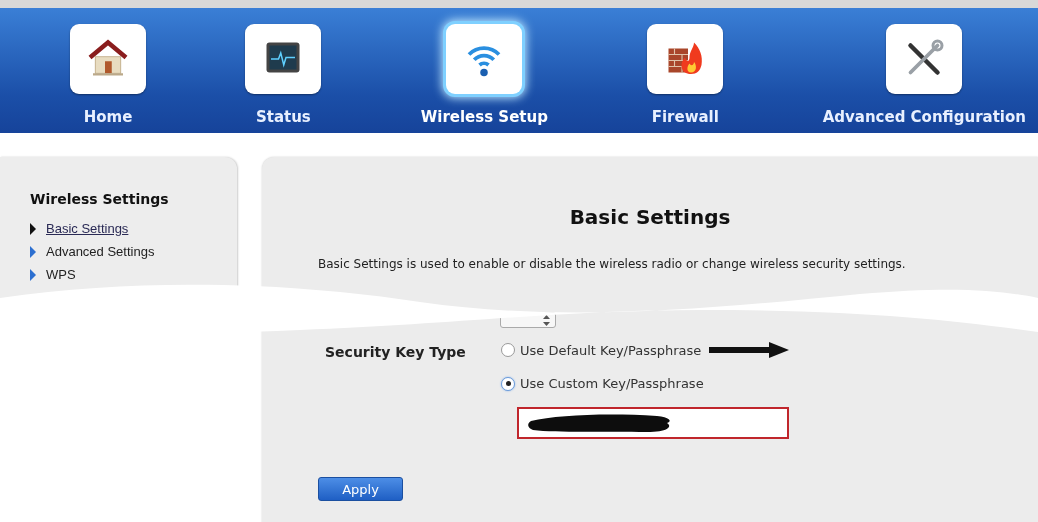 This screenshot has height=522, width=1038. What do you see at coordinates (395, 352) in the screenshot?
I see `field-label: Security Key Type` at bounding box center [395, 352].